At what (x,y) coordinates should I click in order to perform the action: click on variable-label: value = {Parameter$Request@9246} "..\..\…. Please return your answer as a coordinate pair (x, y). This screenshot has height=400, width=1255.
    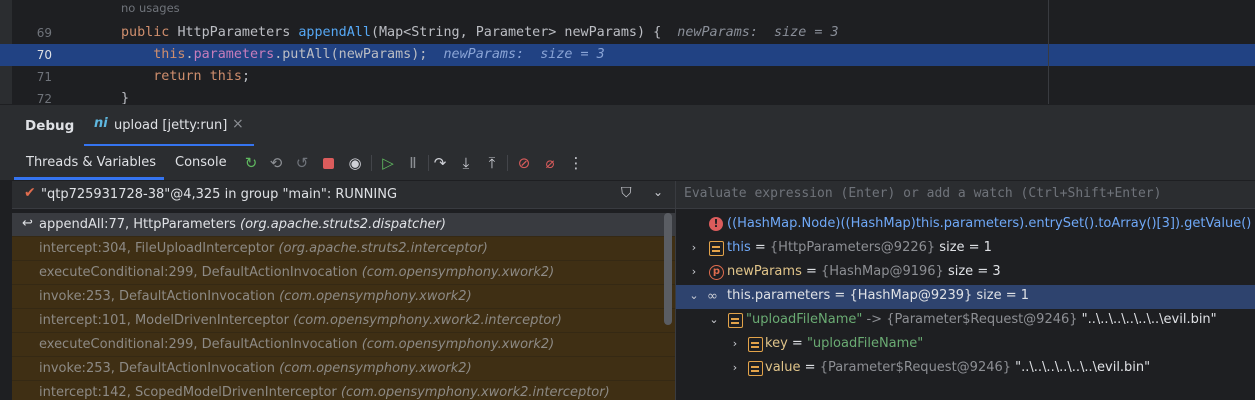
    Looking at the image, I should click on (958, 367).